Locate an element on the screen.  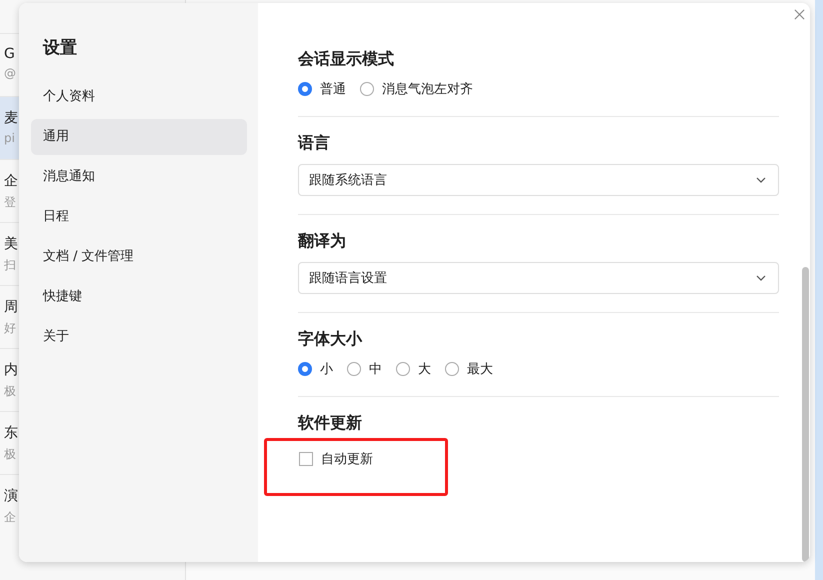
chat-preview: 登 is located at coordinates (10, 202).